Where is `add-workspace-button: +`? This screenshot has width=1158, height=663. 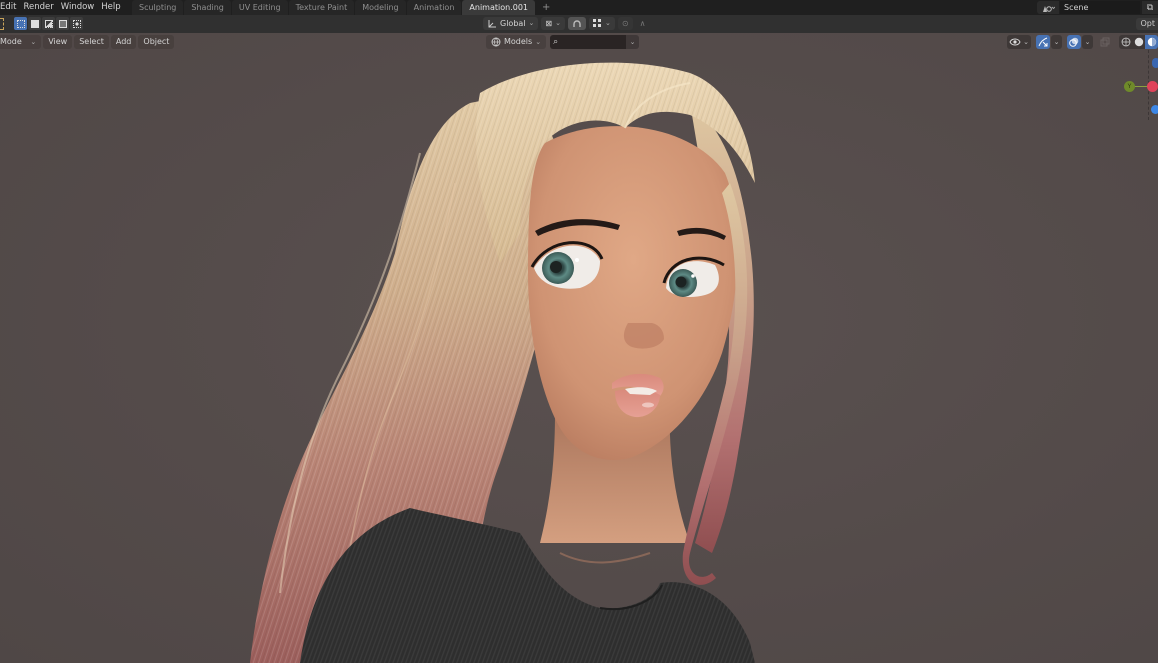 add-workspace-button: + is located at coordinates (546, 7).